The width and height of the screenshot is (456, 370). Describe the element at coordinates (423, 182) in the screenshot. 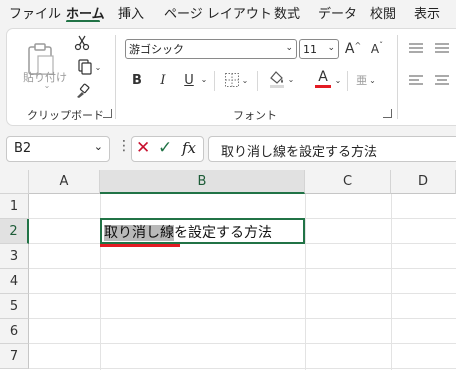

I see `column-header-d: D` at that location.